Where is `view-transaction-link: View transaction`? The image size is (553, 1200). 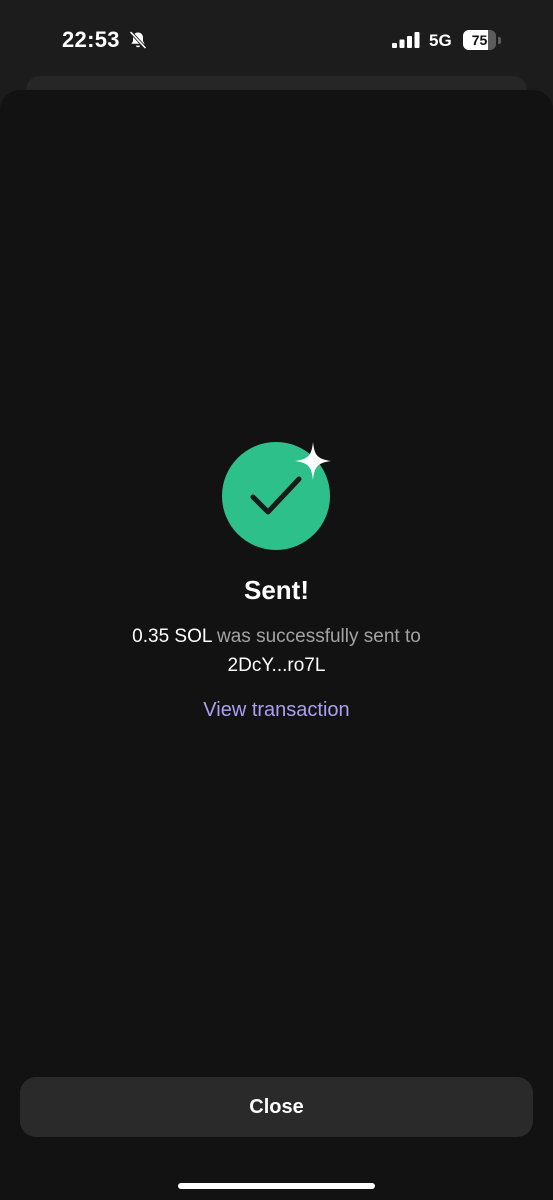
view-transaction-link: View transaction is located at coordinates (276, 710).